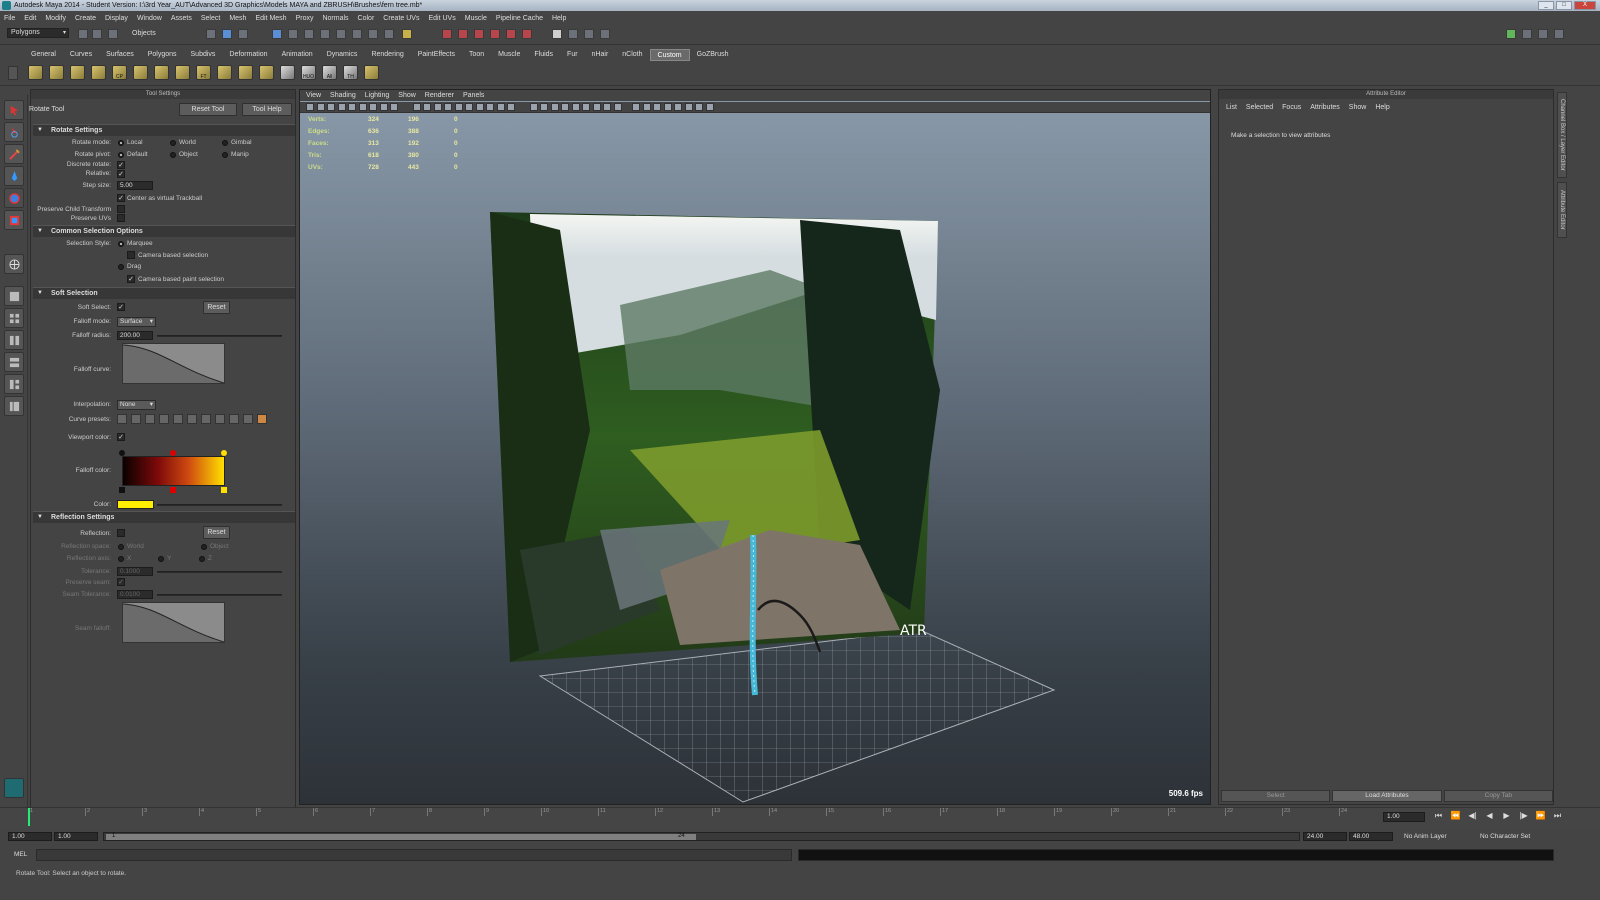 This screenshot has height=900, width=1600. What do you see at coordinates (121, 267) in the screenshot?
I see `drag-radio` at bounding box center [121, 267].